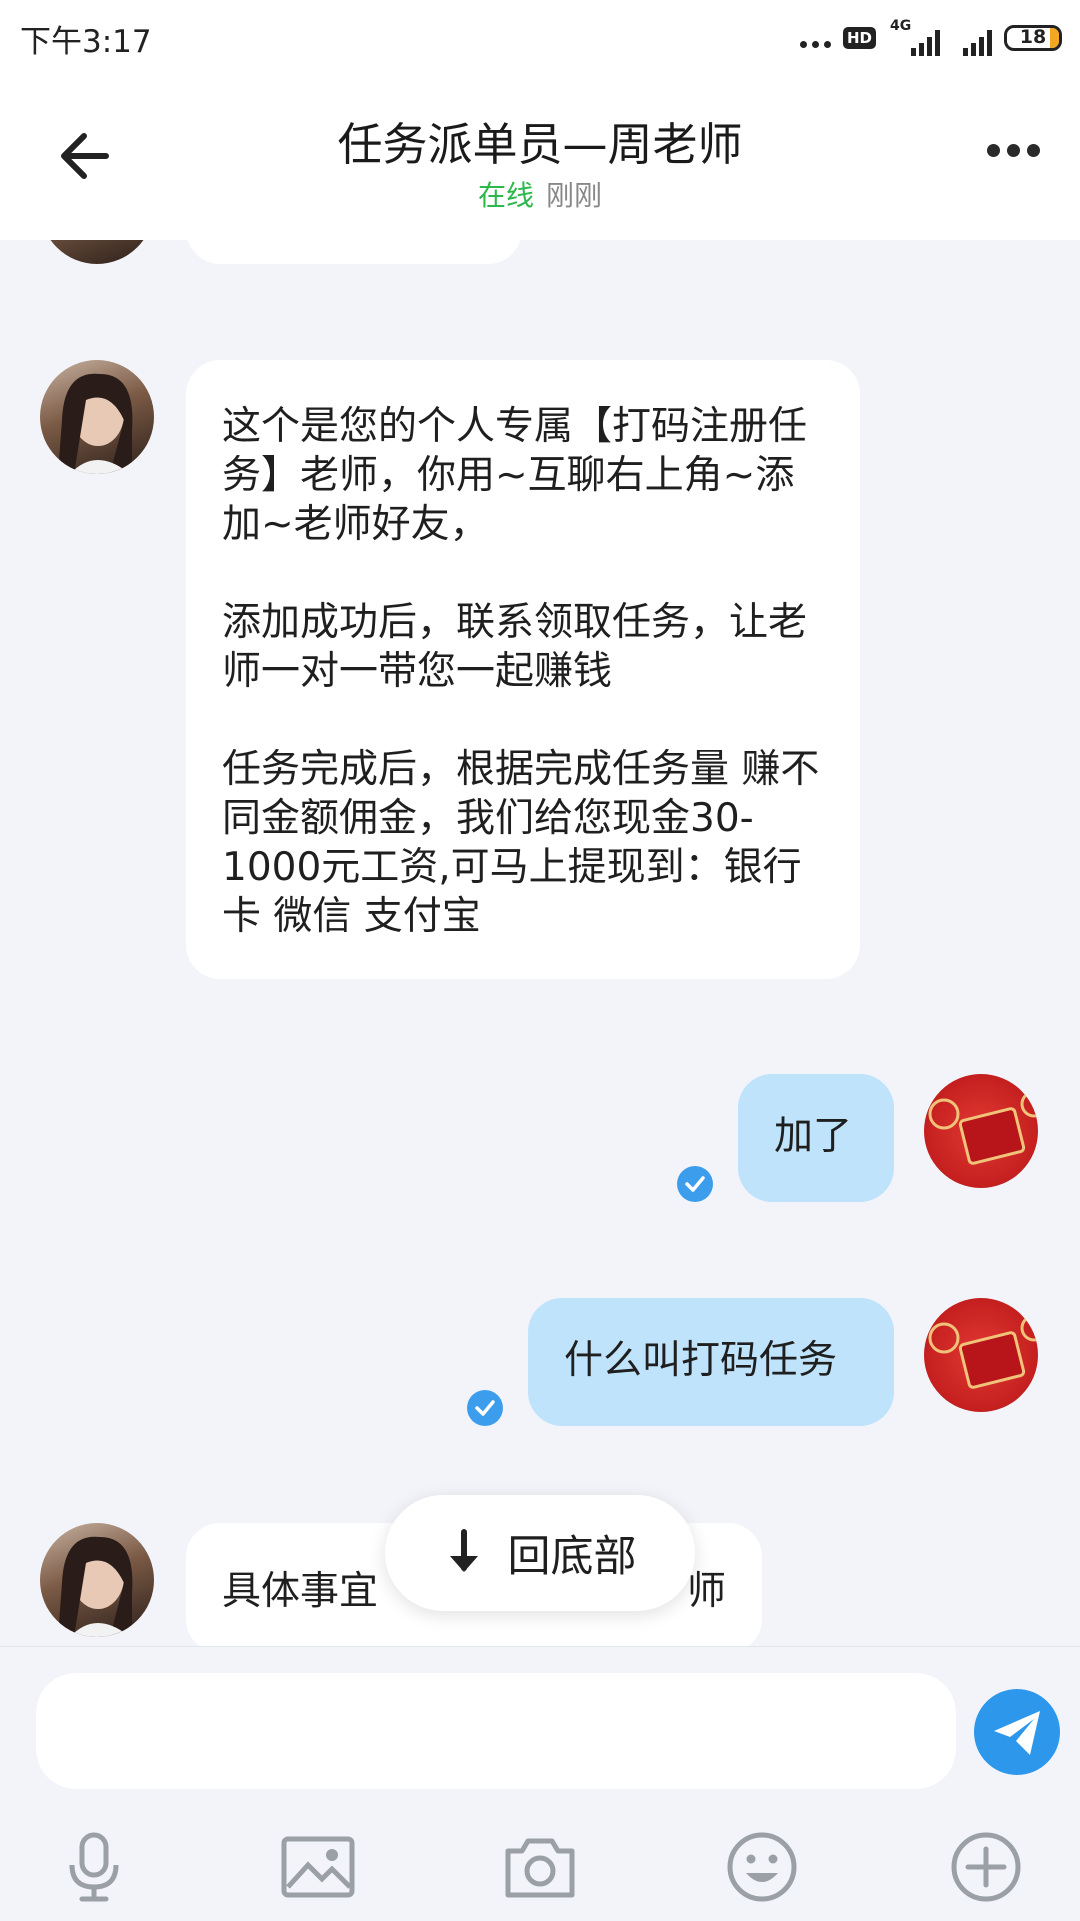 This screenshot has width=1080, height=1921. Describe the element at coordinates (815, 38) in the screenshot. I see `more-notifications-icon` at that location.